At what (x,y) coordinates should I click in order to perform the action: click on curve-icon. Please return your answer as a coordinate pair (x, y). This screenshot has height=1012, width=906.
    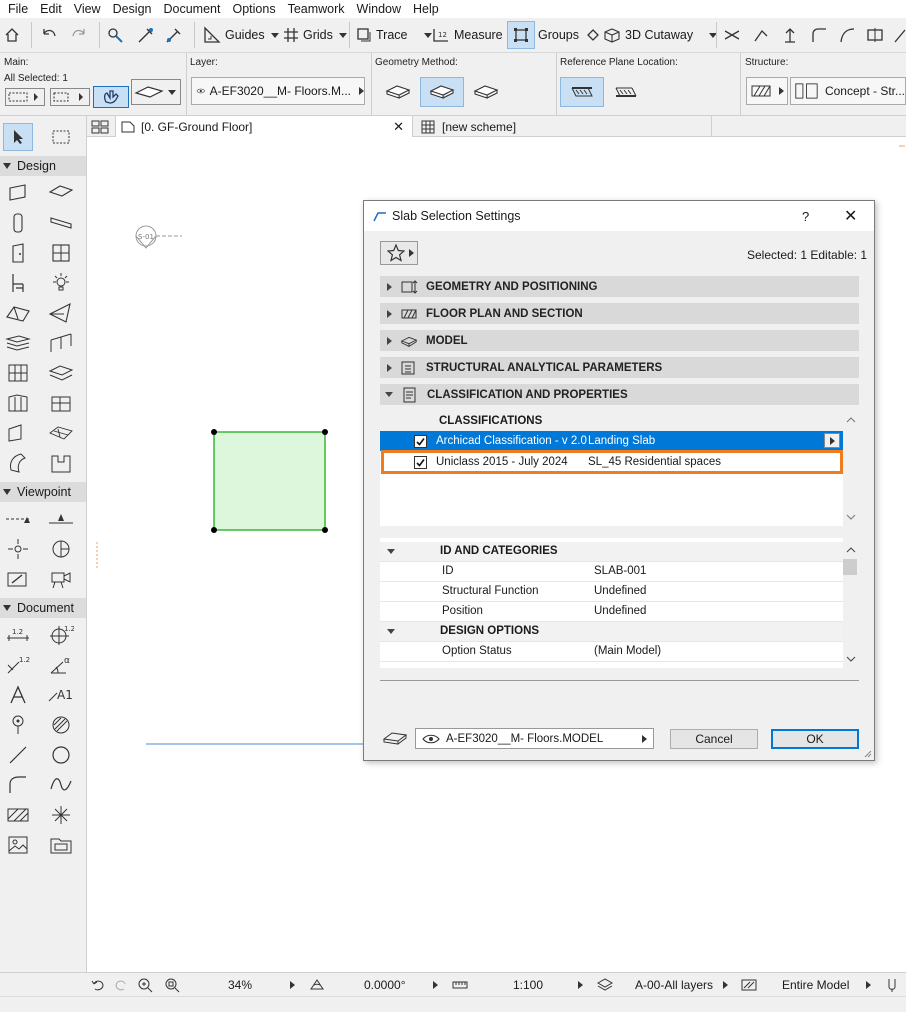
    Looking at the image, I should click on (849, 35).